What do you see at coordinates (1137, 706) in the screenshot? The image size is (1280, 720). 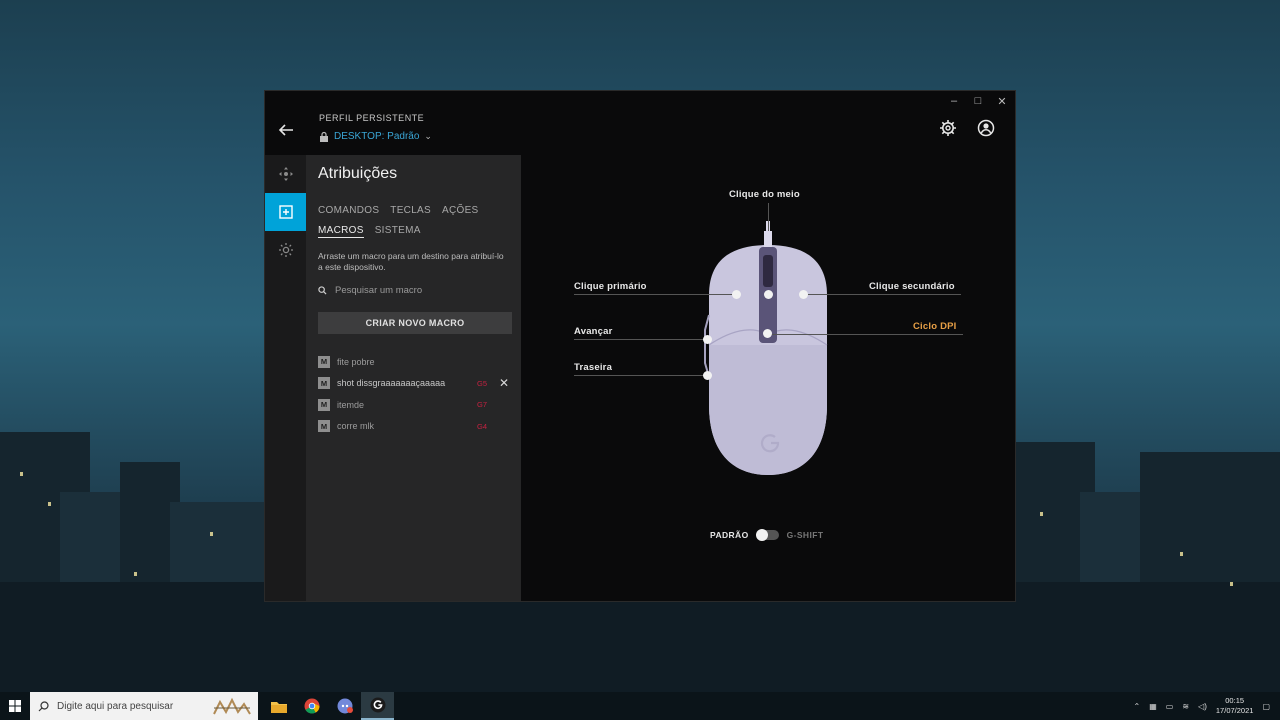 I see `chevron-up-icon: ⌃` at bounding box center [1137, 706].